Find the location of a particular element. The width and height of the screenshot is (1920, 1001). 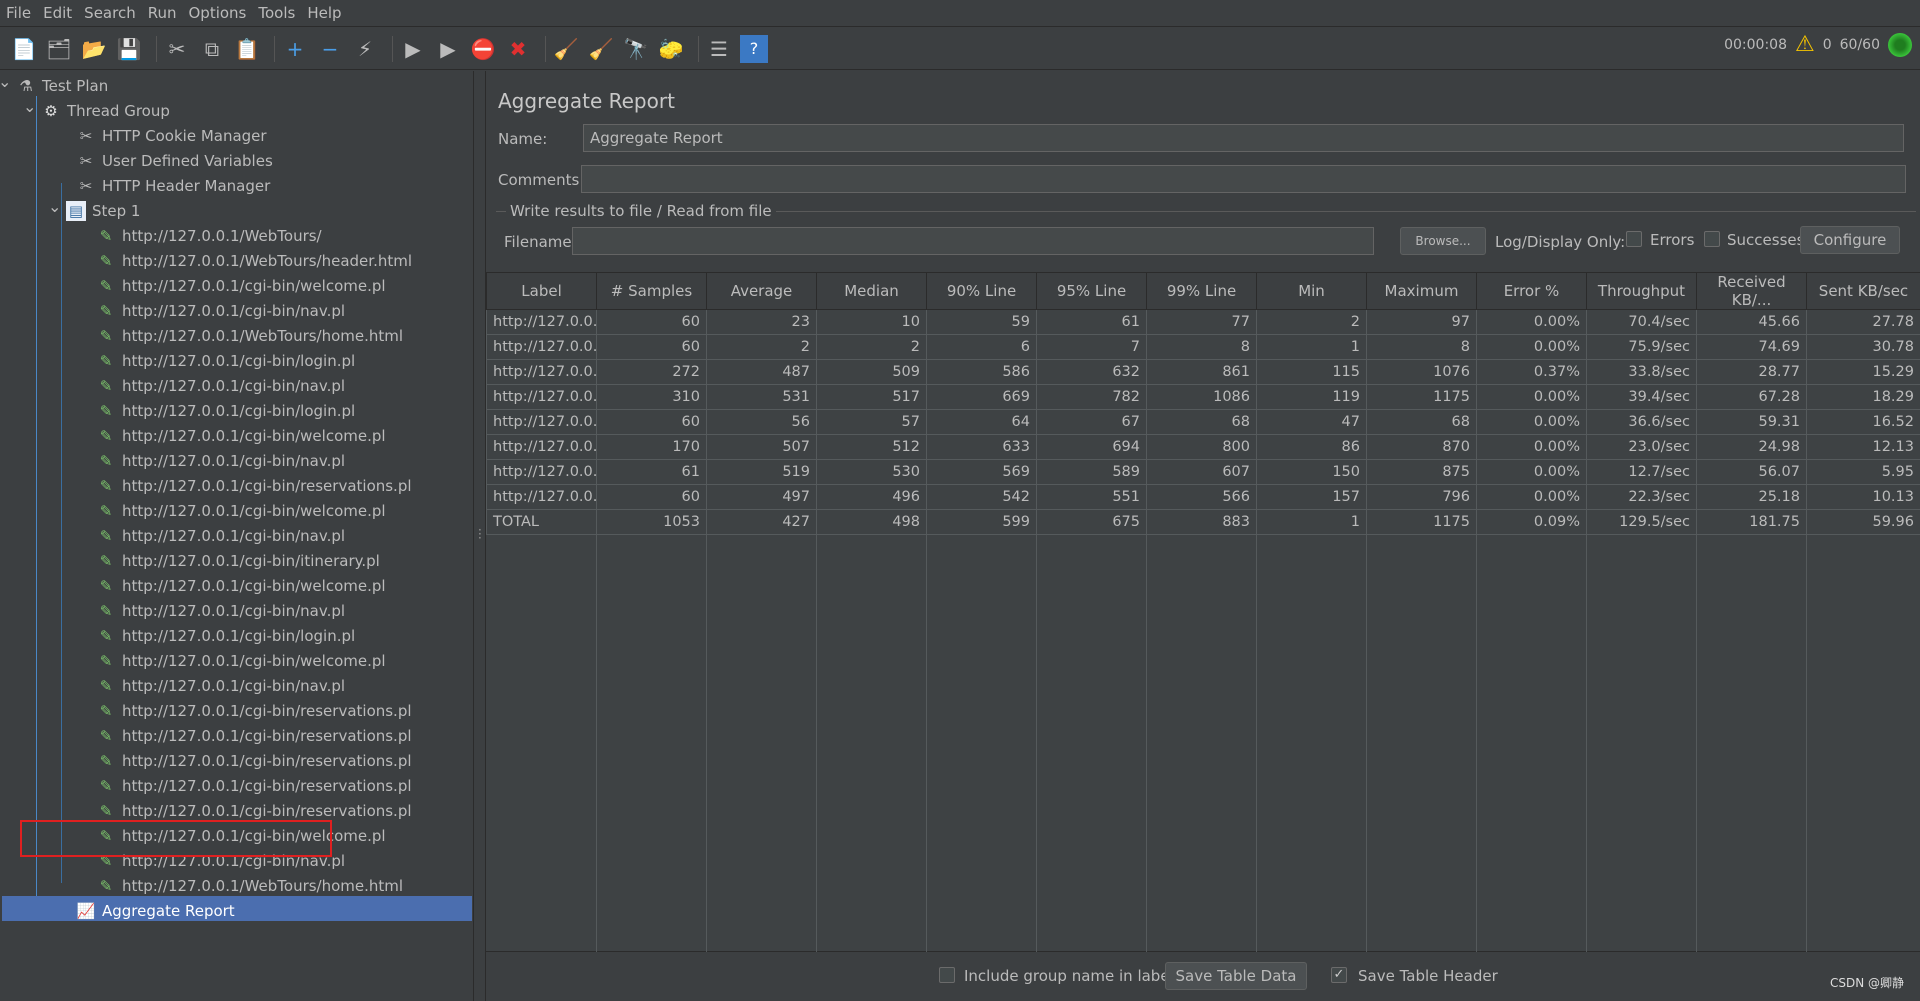

shutdown-icon: ✖ is located at coordinates (518, 49).